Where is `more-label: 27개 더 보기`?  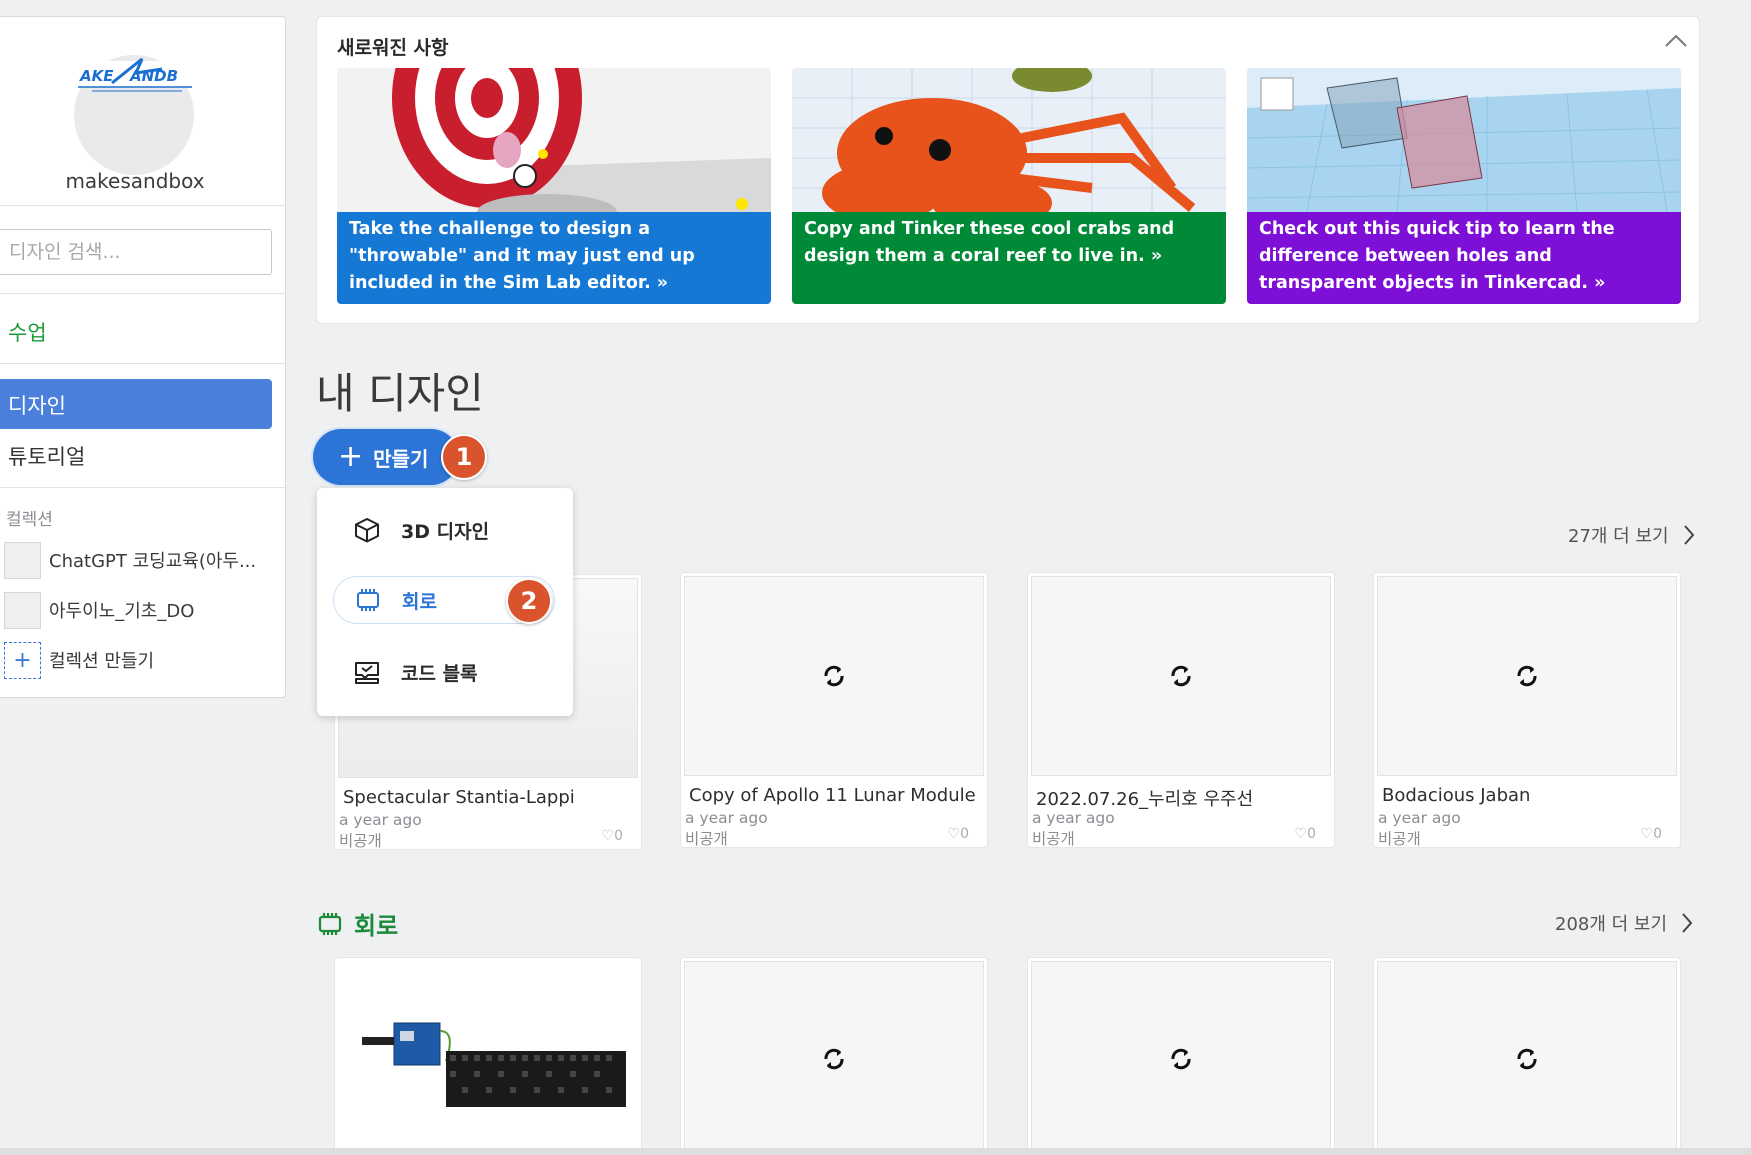
more-label: 27개 더 보기 is located at coordinates (1618, 536).